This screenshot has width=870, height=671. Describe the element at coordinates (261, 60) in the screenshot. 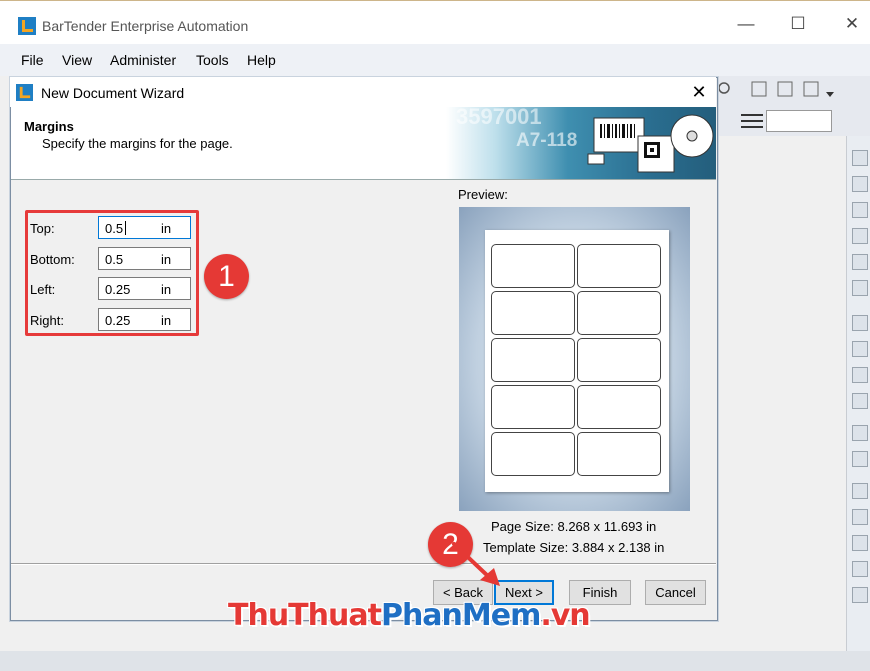

I see `menu-help: Help` at that location.